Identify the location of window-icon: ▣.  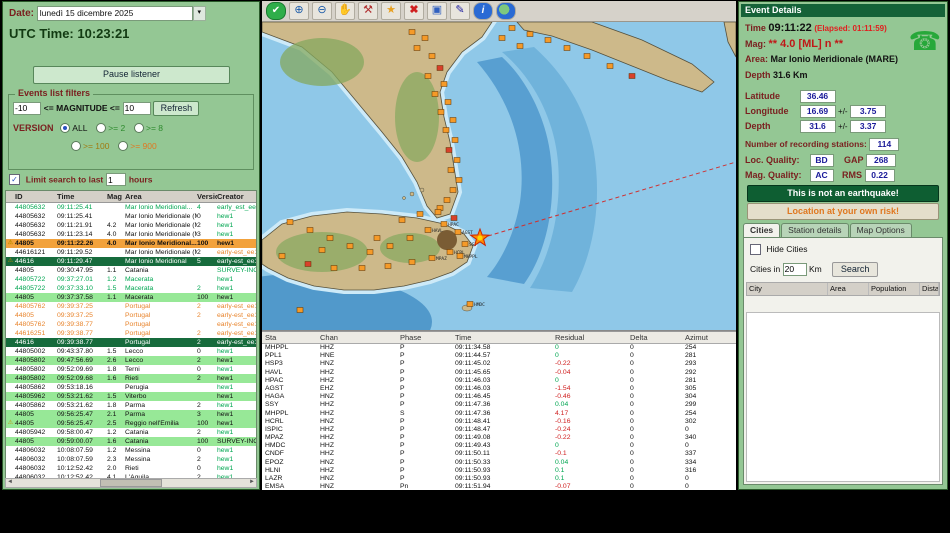
(437, 11).